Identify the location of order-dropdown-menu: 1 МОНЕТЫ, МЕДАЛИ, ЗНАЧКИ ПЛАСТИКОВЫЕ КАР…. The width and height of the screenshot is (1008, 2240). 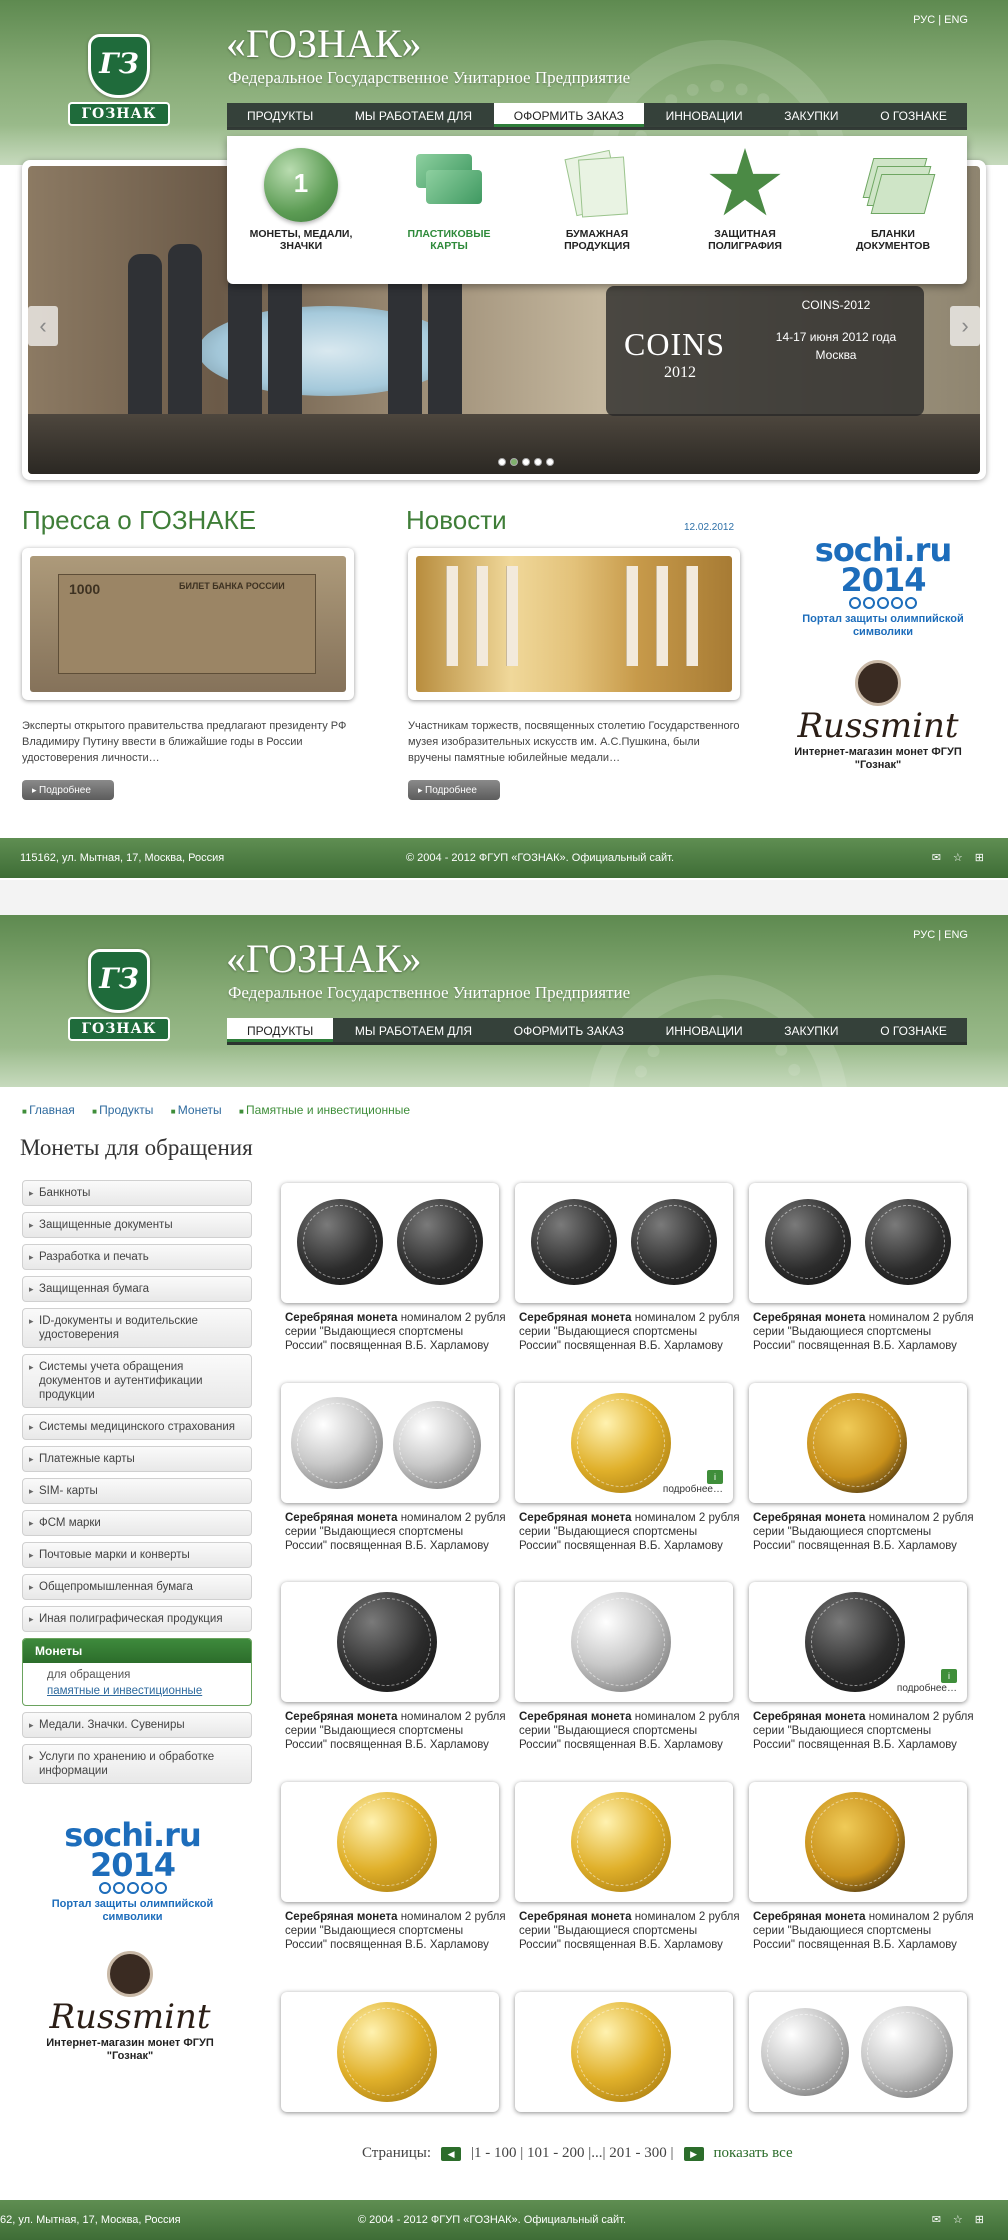
(597, 210).